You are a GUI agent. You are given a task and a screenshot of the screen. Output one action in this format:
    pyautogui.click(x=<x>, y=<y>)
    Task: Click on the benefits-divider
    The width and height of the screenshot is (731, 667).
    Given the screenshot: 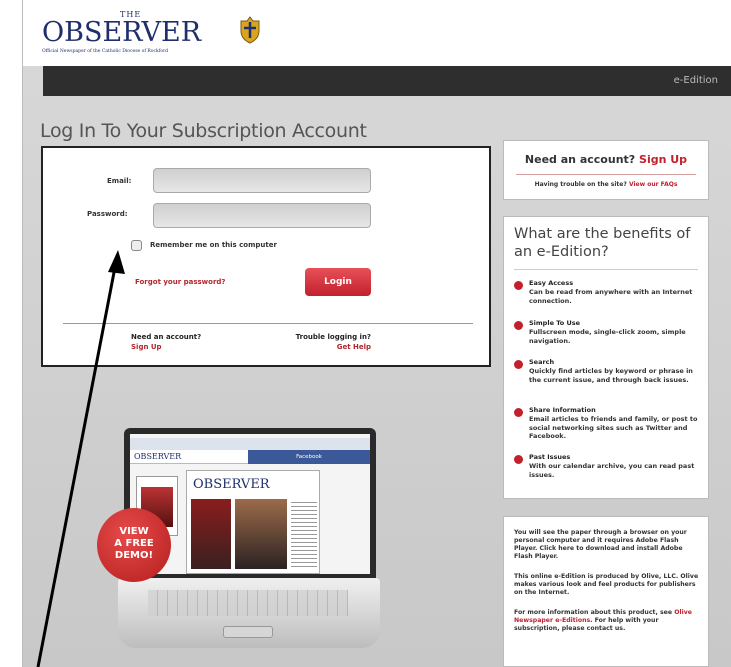 What is the action you would take?
    pyautogui.click(x=606, y=269)
    